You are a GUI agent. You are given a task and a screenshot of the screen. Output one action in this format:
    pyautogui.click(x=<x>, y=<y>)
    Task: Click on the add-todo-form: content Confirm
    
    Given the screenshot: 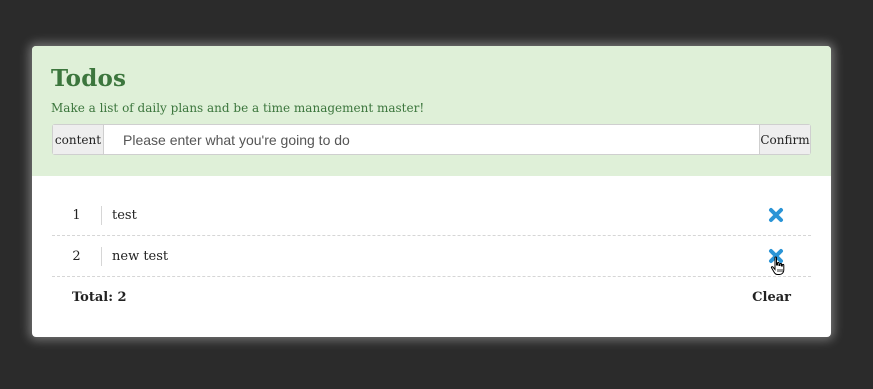 What is the action you would take?
    pyautogui.click(x=431, y=139)
    